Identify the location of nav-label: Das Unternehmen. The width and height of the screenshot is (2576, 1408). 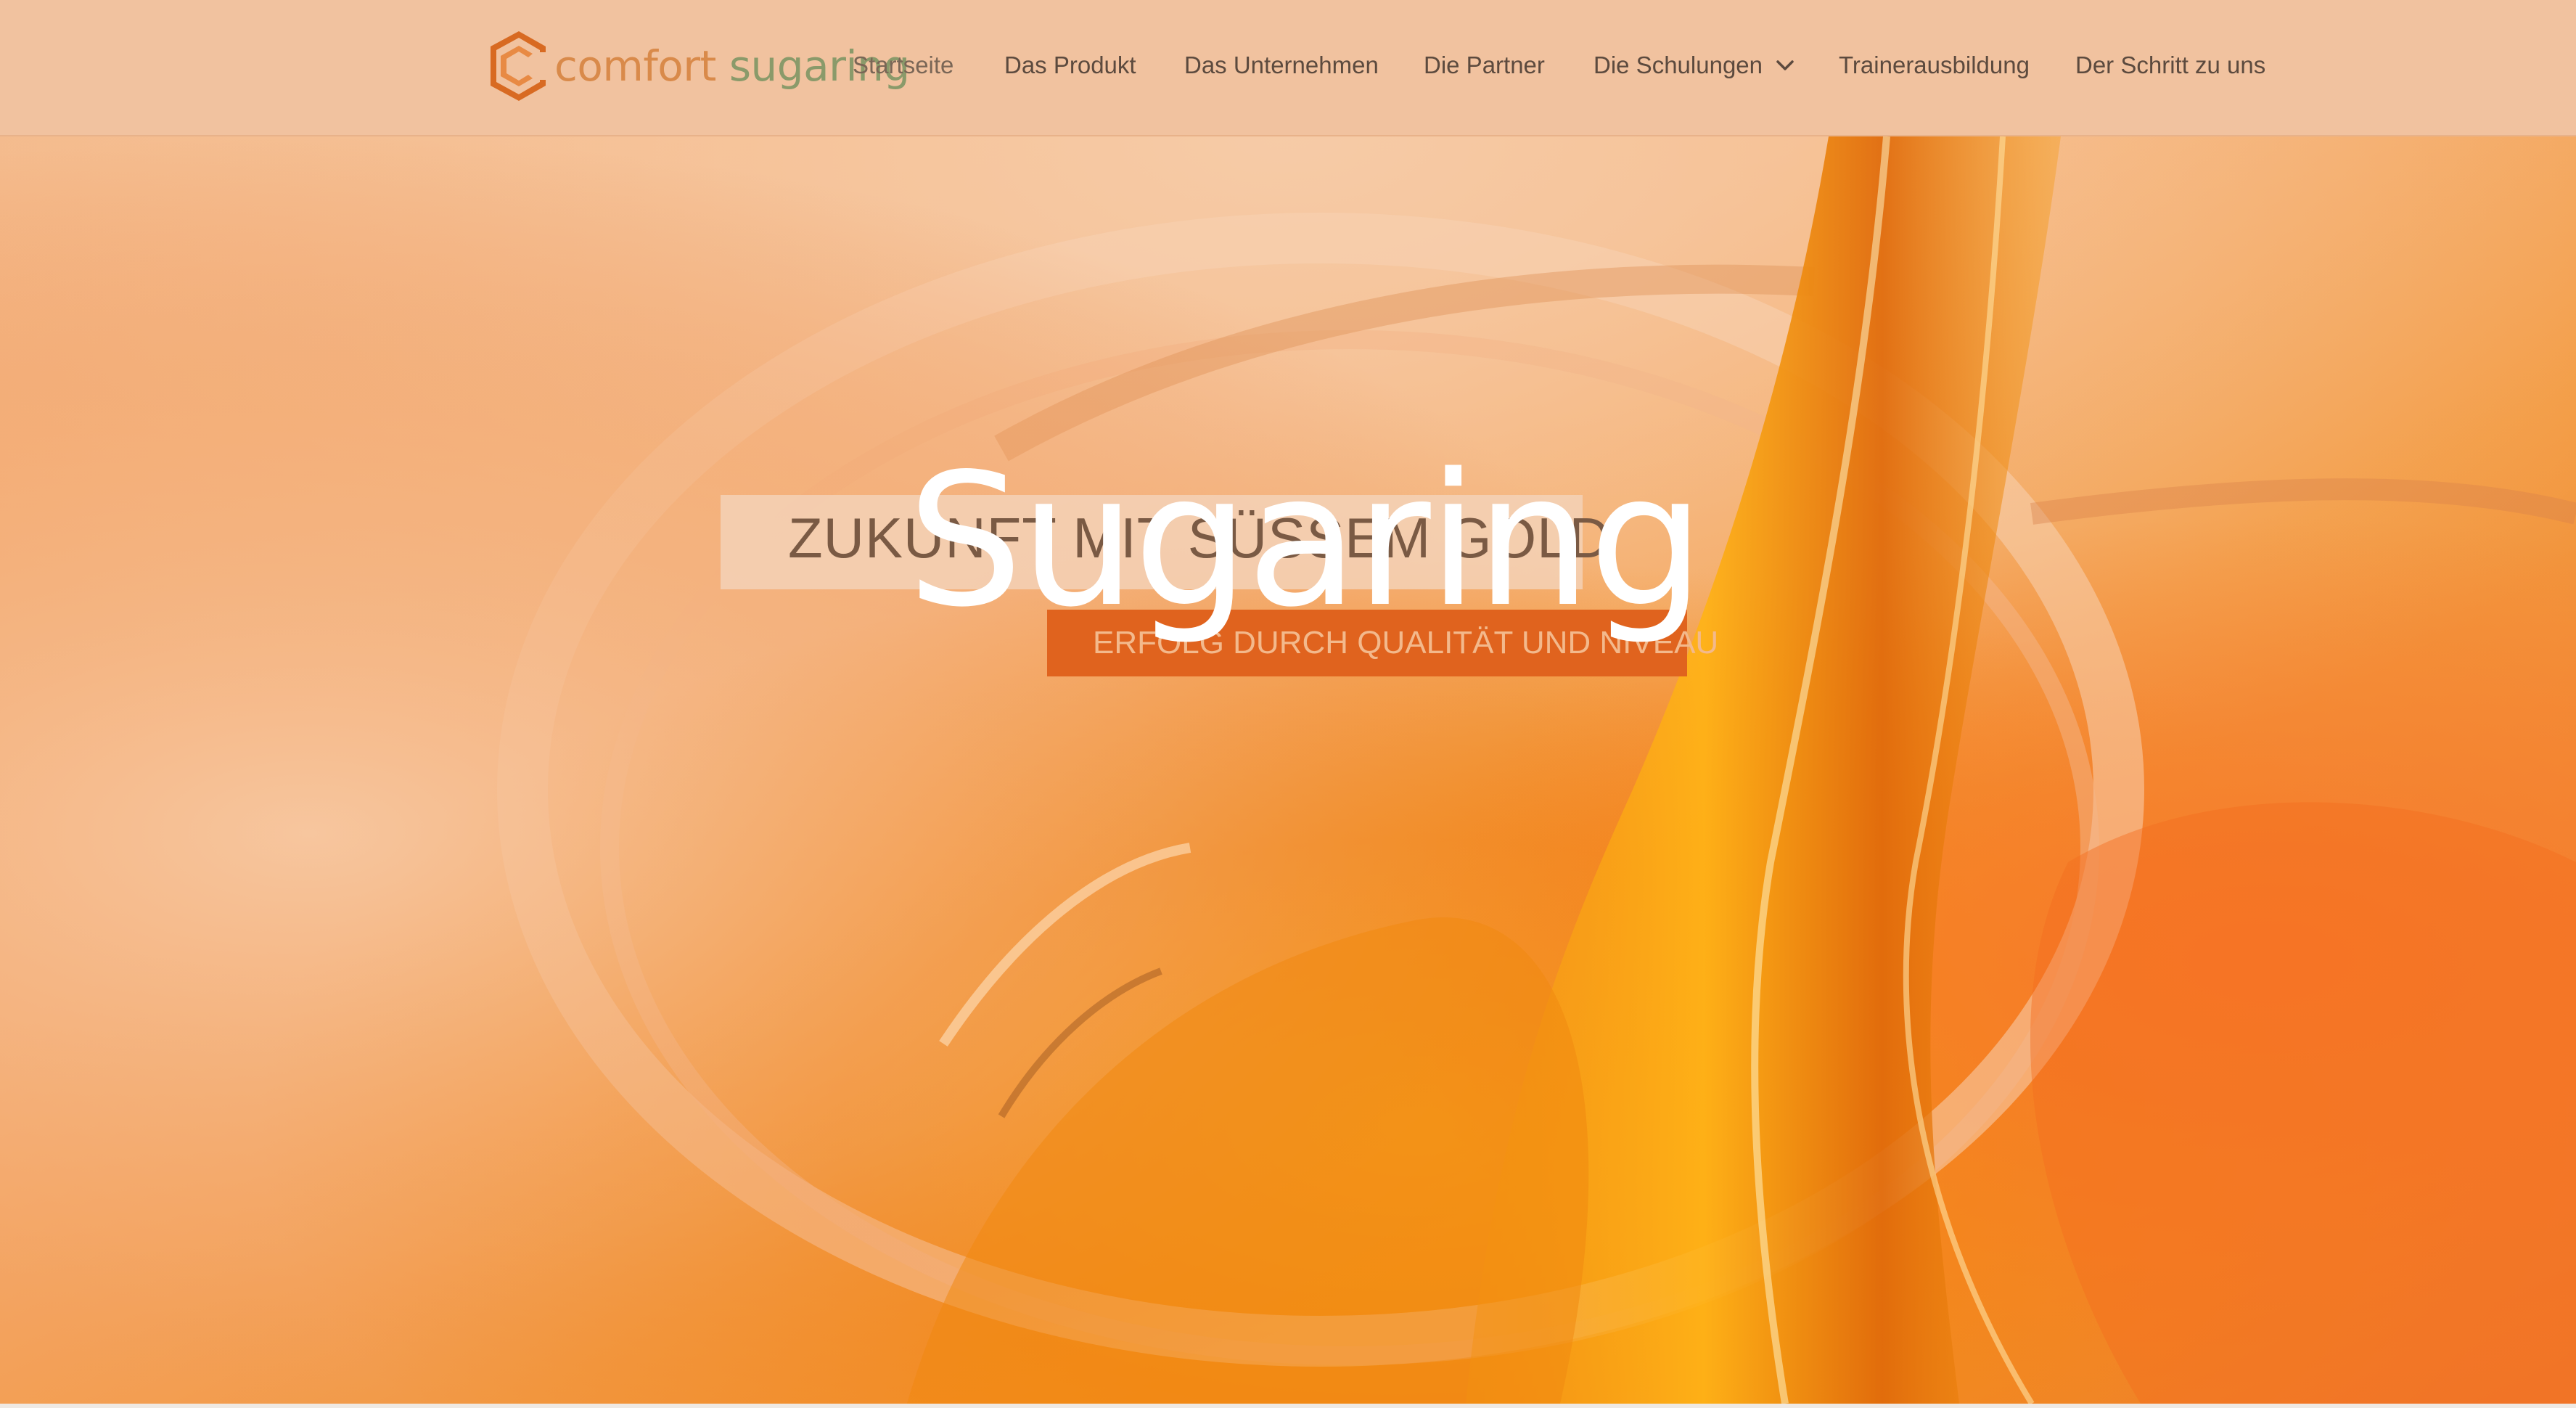
(1281, 65).